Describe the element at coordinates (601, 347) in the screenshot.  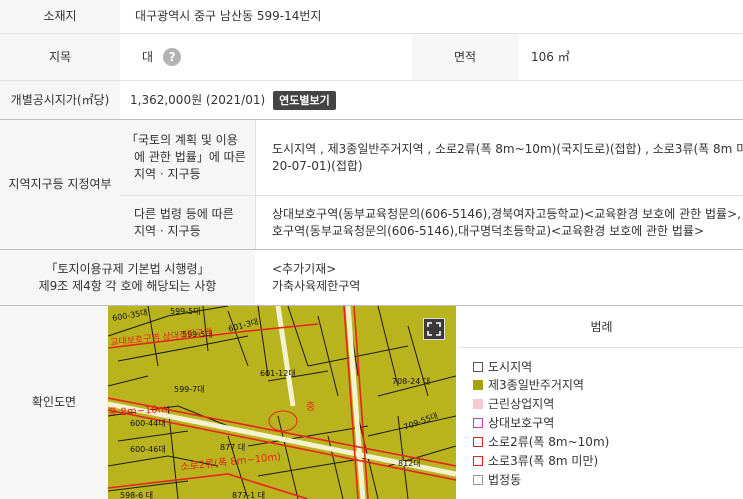
I see `legend-divider` at that location.